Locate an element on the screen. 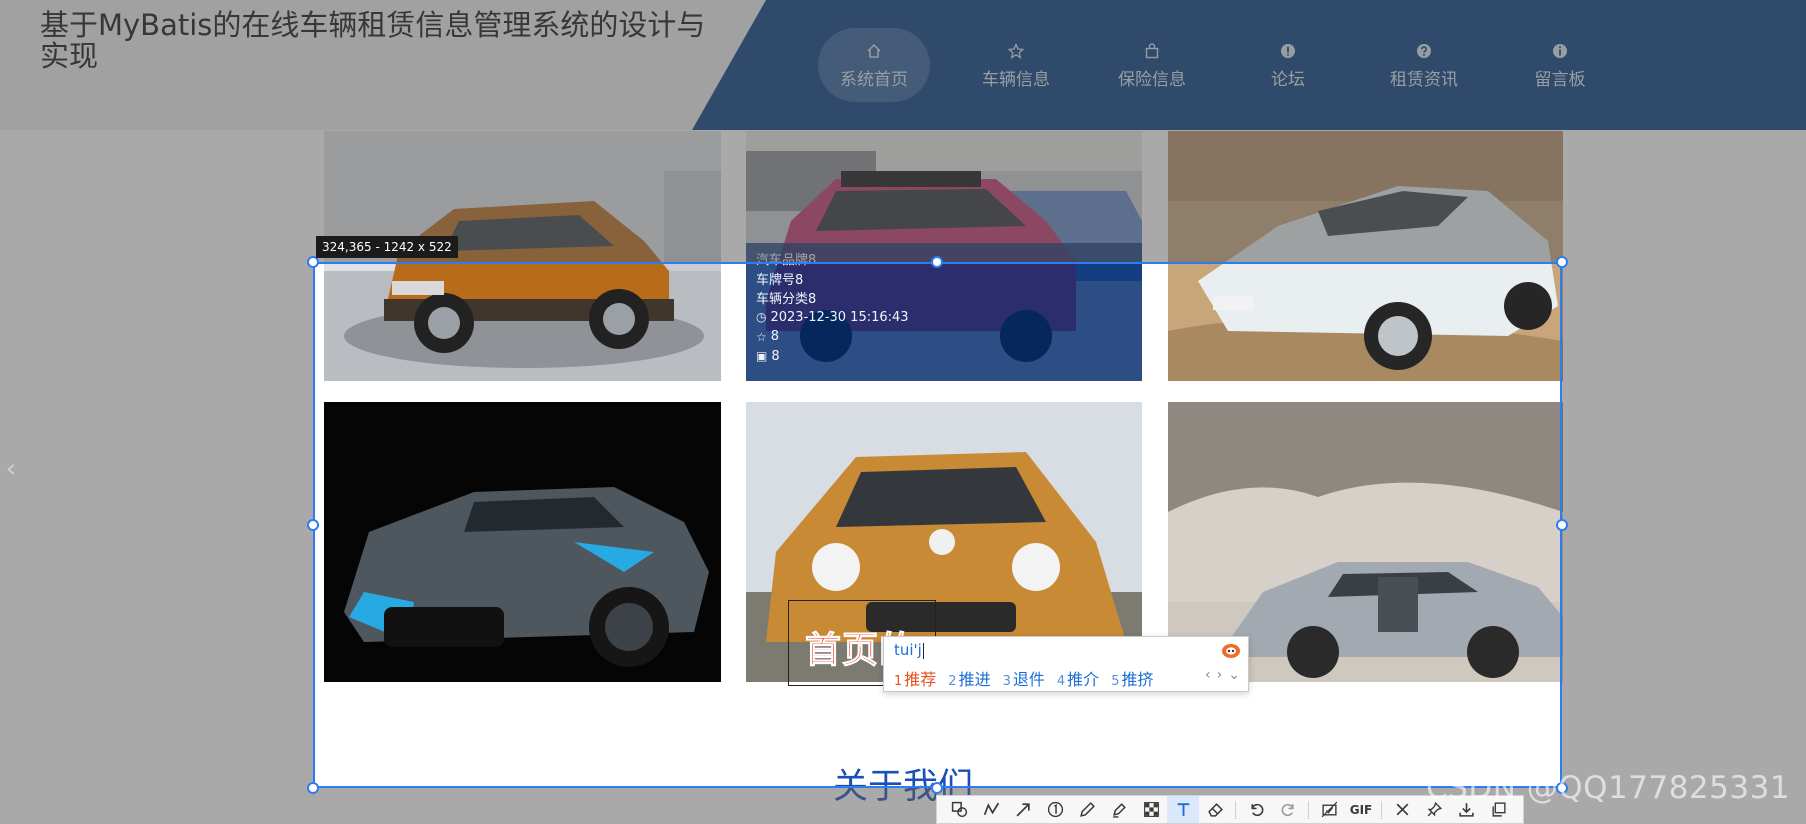 The image size is (1806, 824). handle-top-right is located at coordinates (1562, 262).